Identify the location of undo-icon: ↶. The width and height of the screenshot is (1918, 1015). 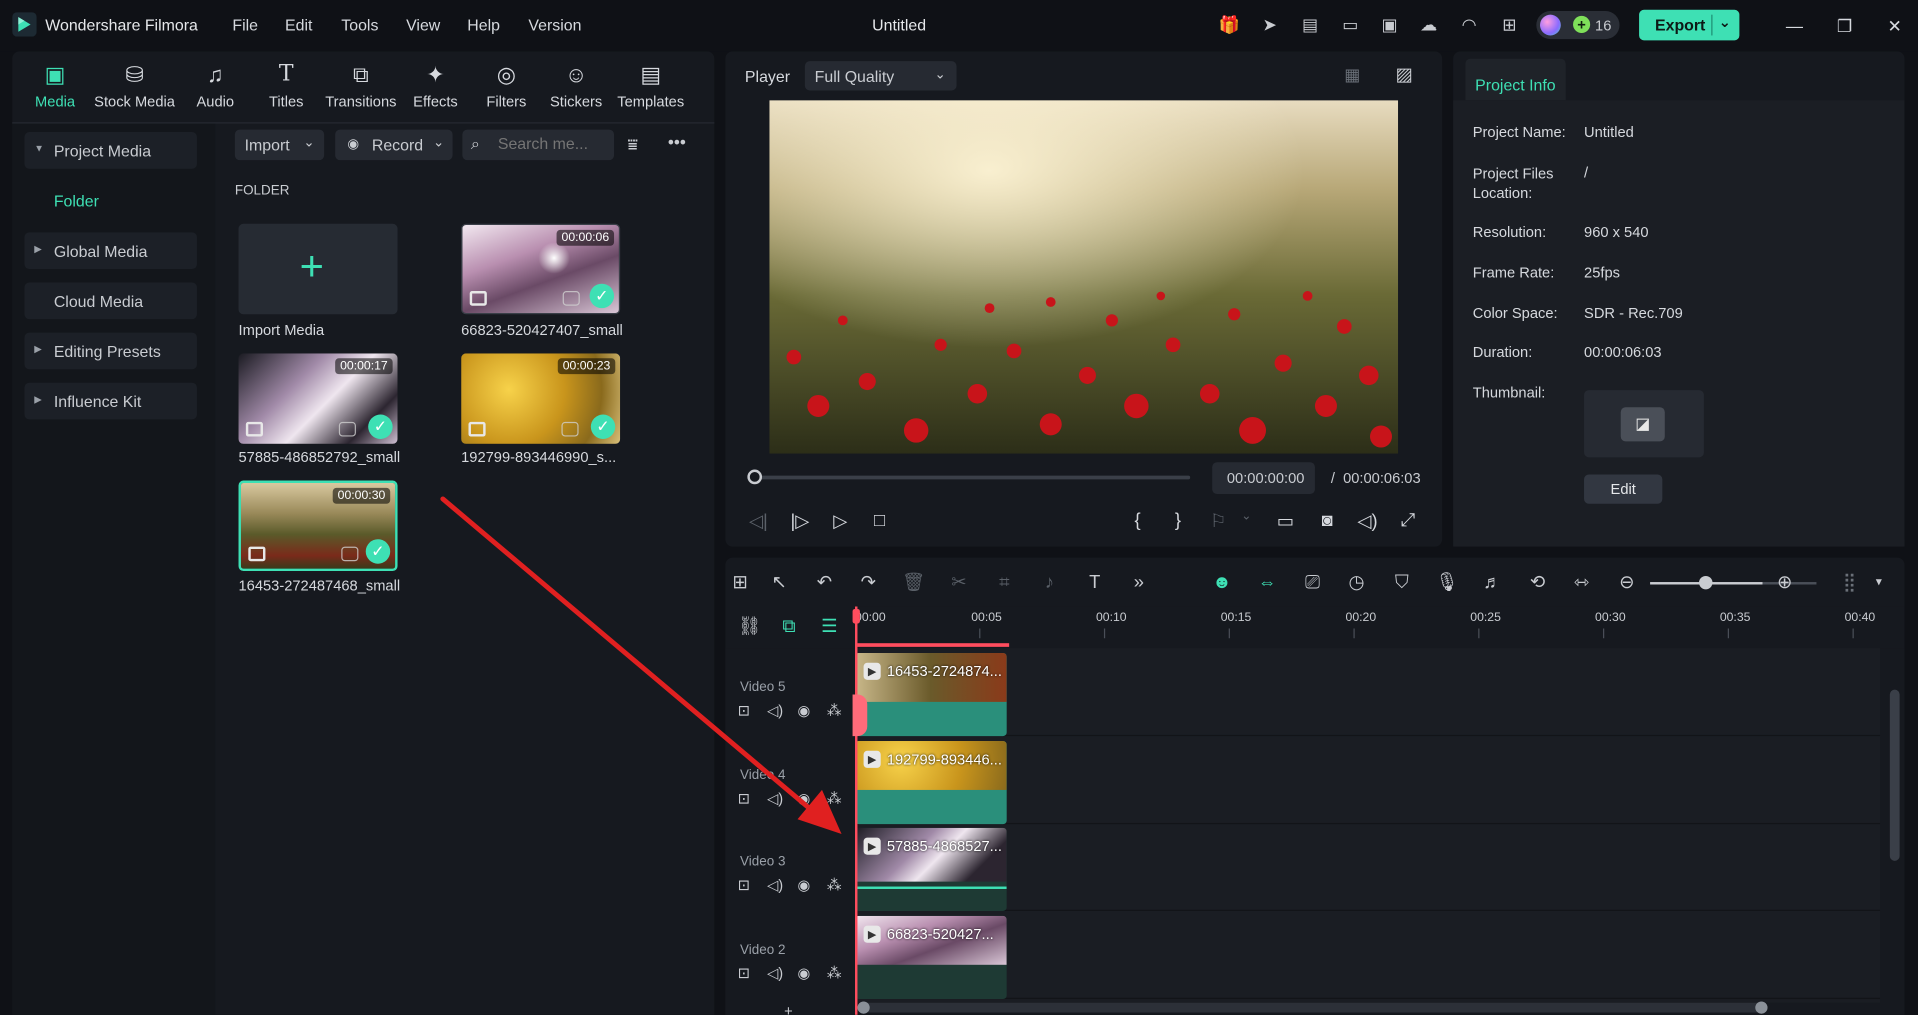
(824, 583).